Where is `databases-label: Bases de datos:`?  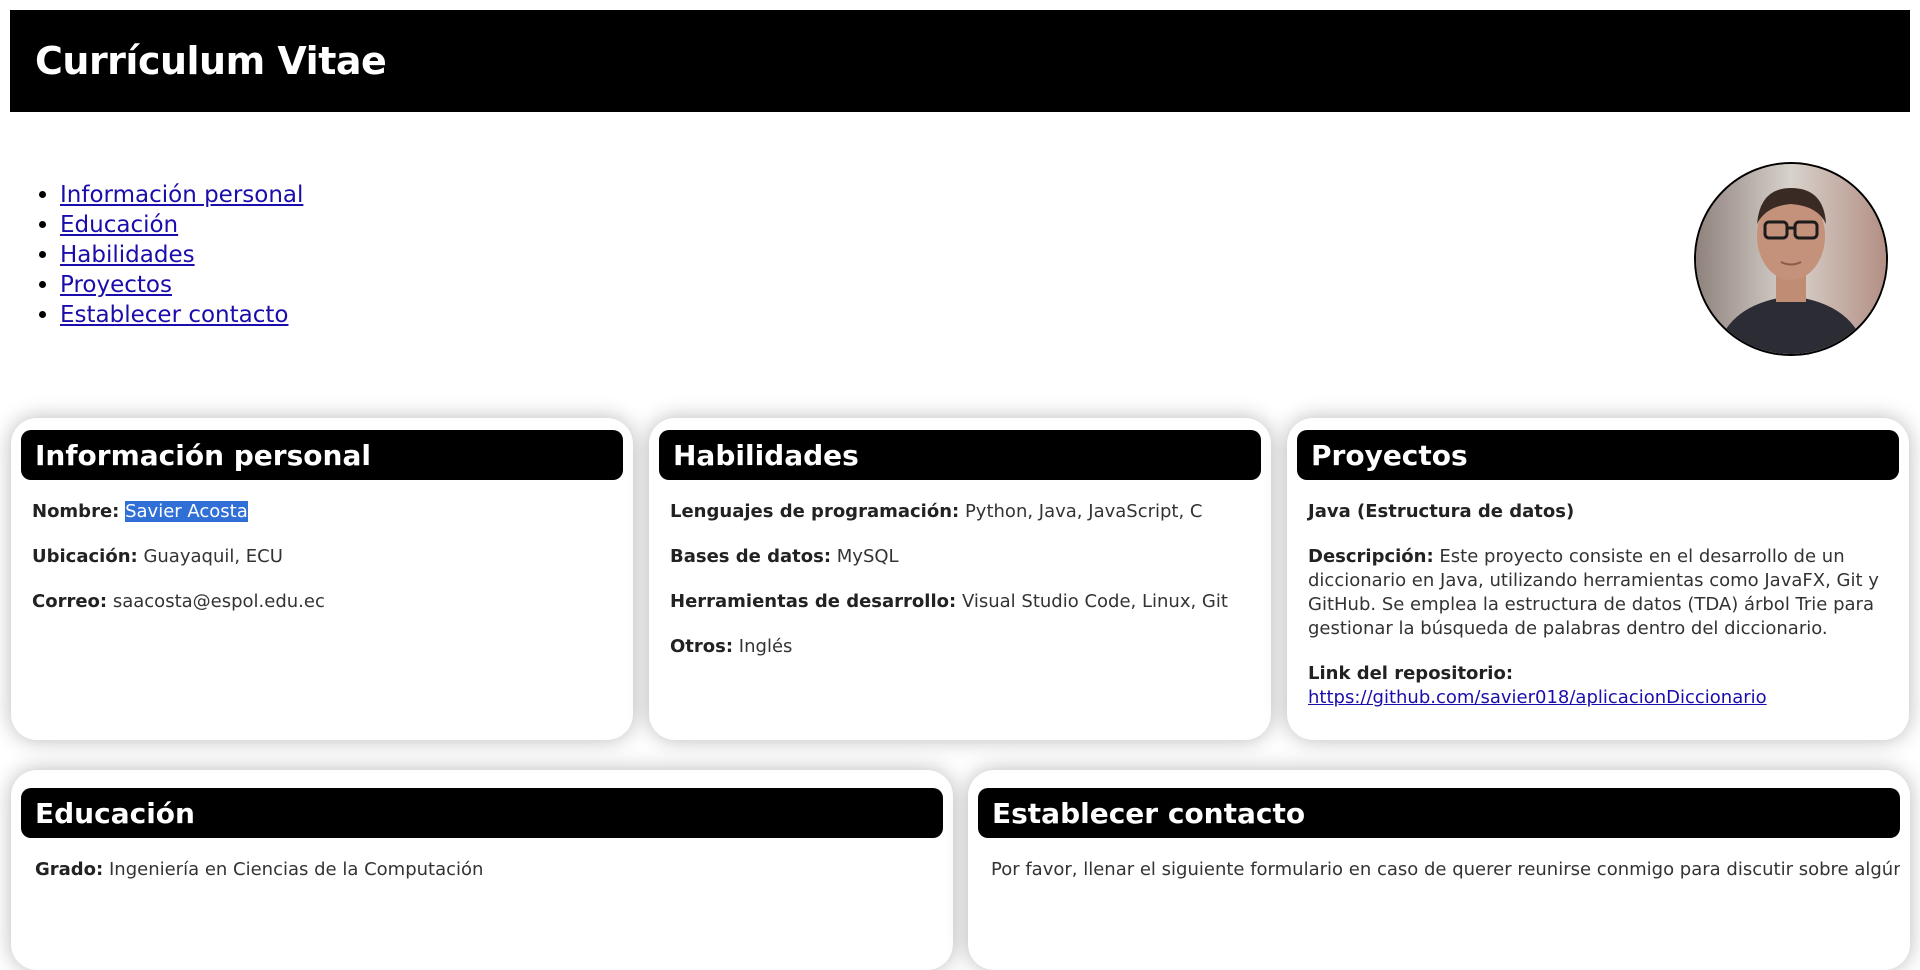
databases-label: Bases de datos: is located at coordinates (751, 556).